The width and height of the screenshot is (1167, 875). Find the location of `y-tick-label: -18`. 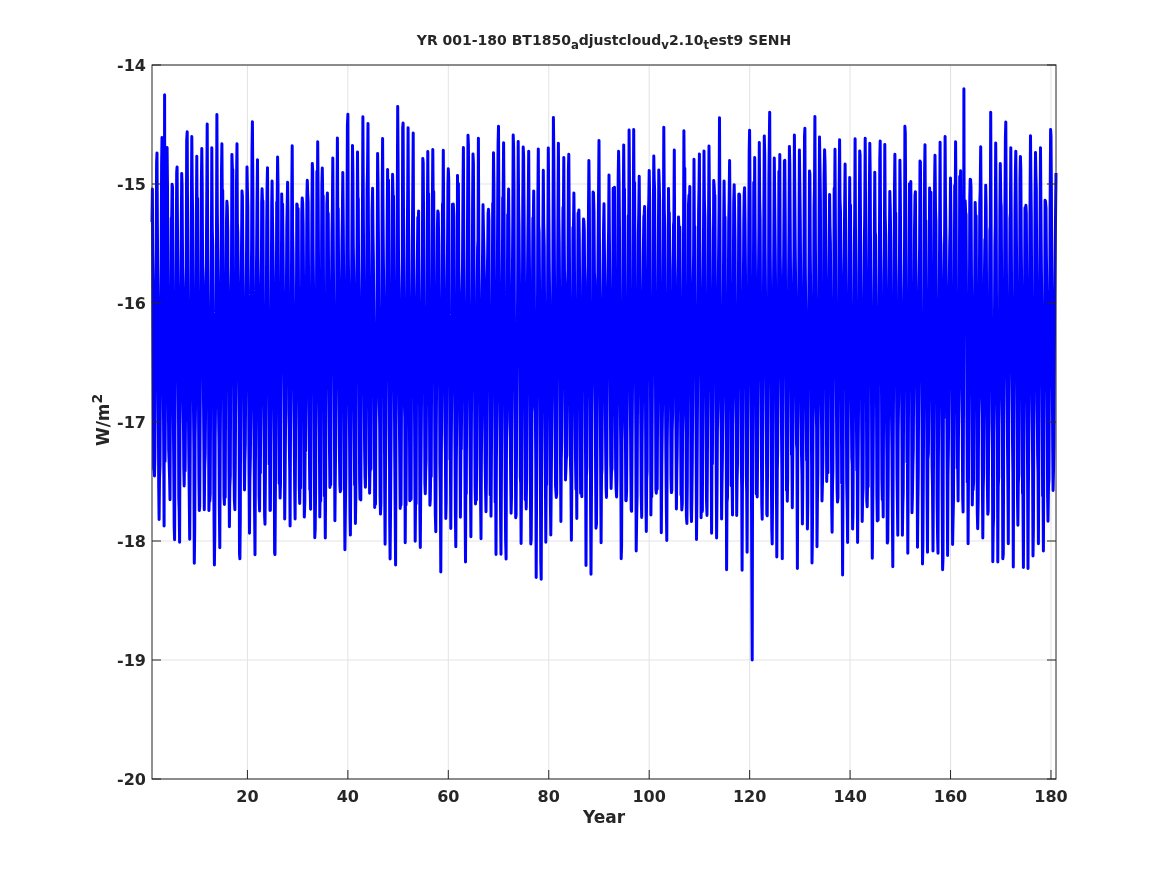

y-tick-label: -18 is located at coordinates (131, 541).